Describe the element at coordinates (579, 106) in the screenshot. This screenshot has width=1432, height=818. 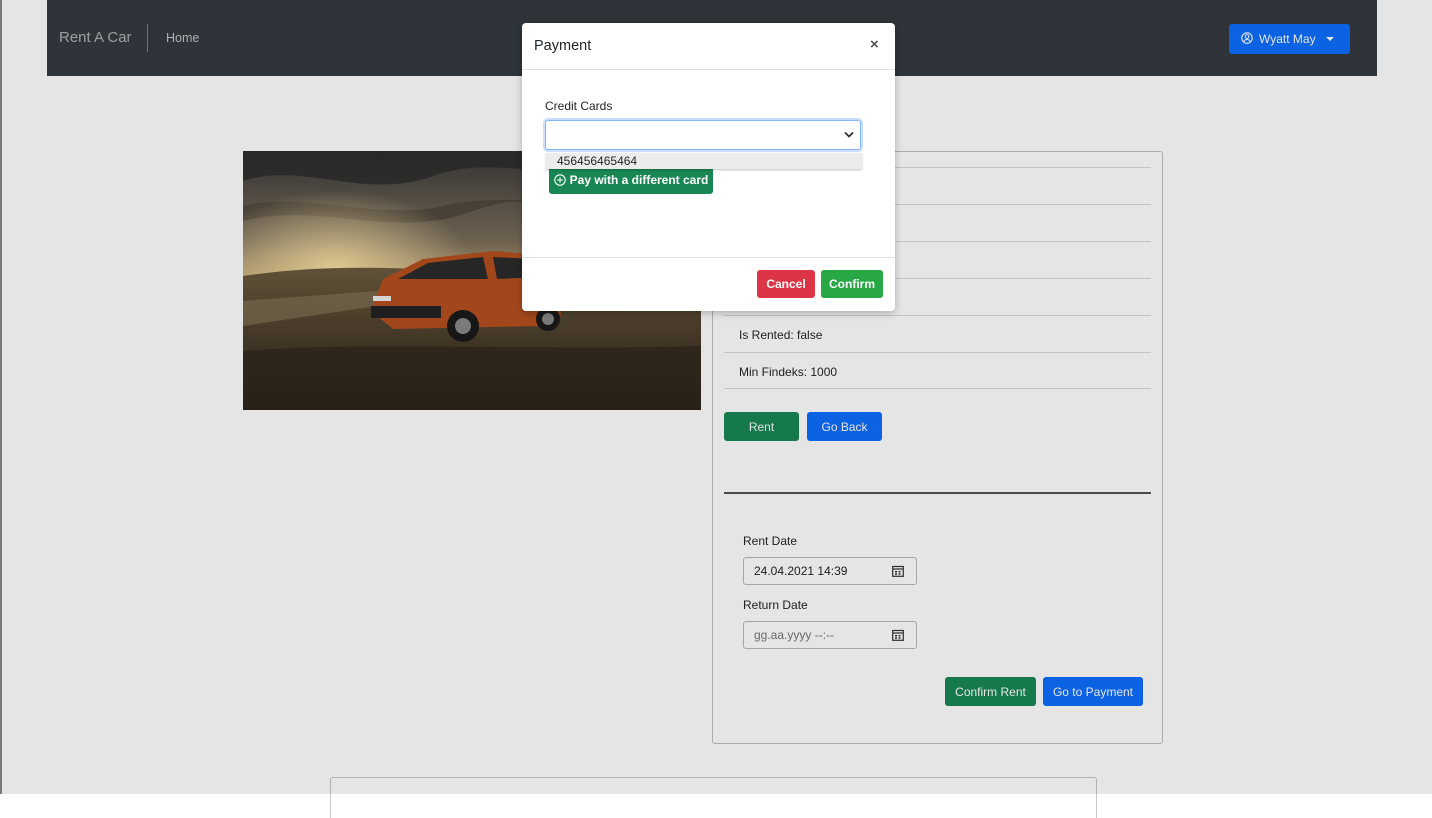
I see `credit-cards-label: Credit Cards` at that location.